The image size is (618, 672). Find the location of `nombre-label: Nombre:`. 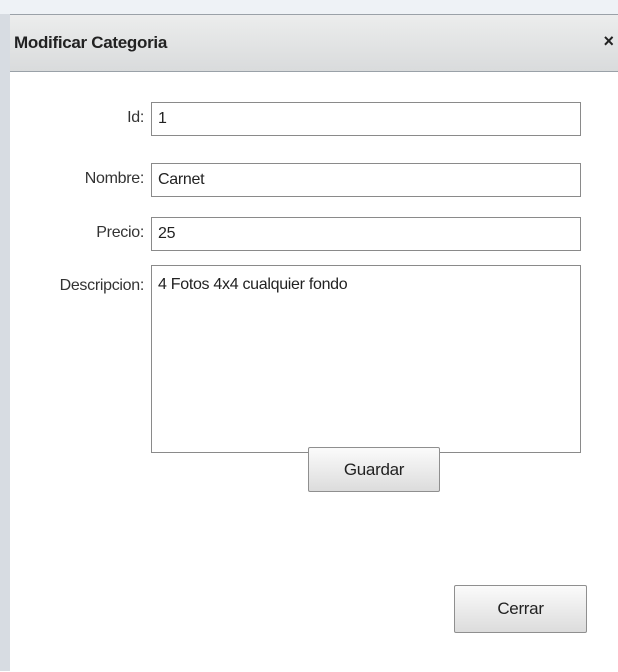

nombre-label: Nombre: is located at coordinates (114, 178).